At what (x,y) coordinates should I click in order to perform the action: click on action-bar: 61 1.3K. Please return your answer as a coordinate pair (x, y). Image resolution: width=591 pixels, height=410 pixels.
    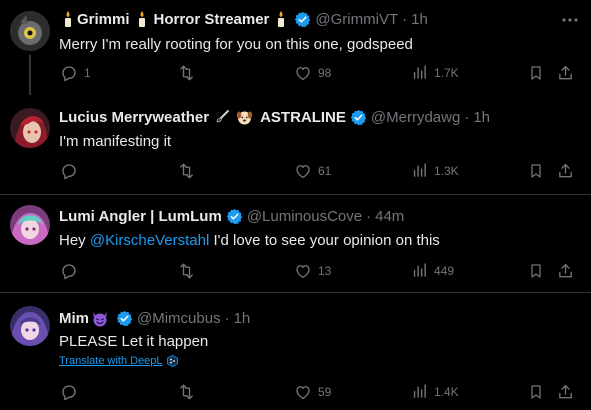
    Looking at the image, I should click on (295, 172).